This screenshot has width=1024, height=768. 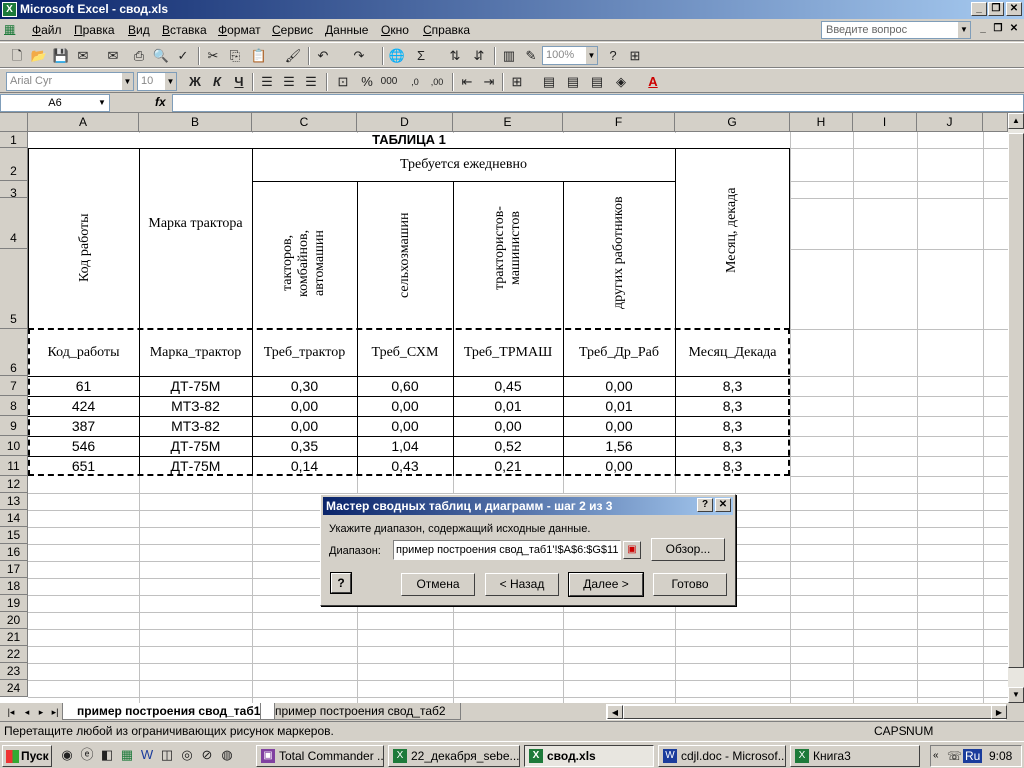 I want to click on app-icon: ◫, so click(x=167, y=755).